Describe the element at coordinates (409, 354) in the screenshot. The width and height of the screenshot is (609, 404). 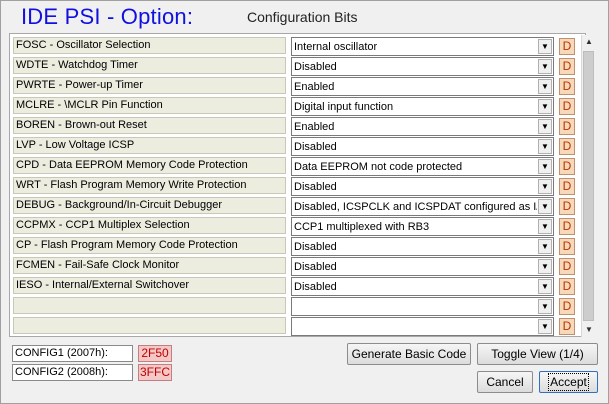
I see `generate-basic-code-button: Generate Basic Code` at that location.